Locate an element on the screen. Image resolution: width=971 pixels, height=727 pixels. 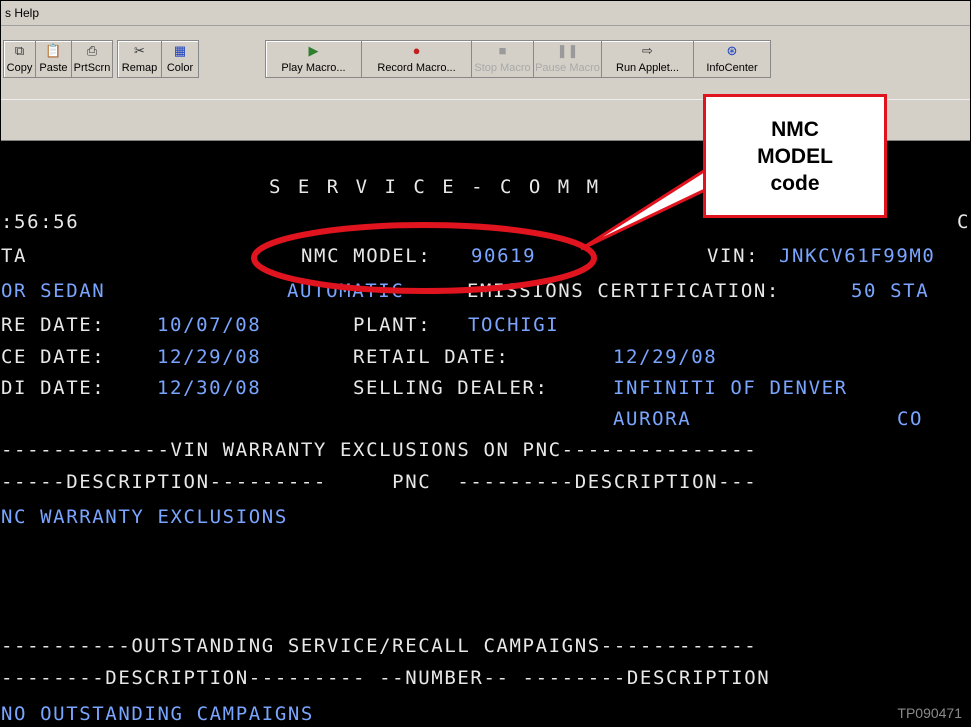
toolbar-group-display: ✂ Remap ▦ Color is located at coordinates (158, 59).